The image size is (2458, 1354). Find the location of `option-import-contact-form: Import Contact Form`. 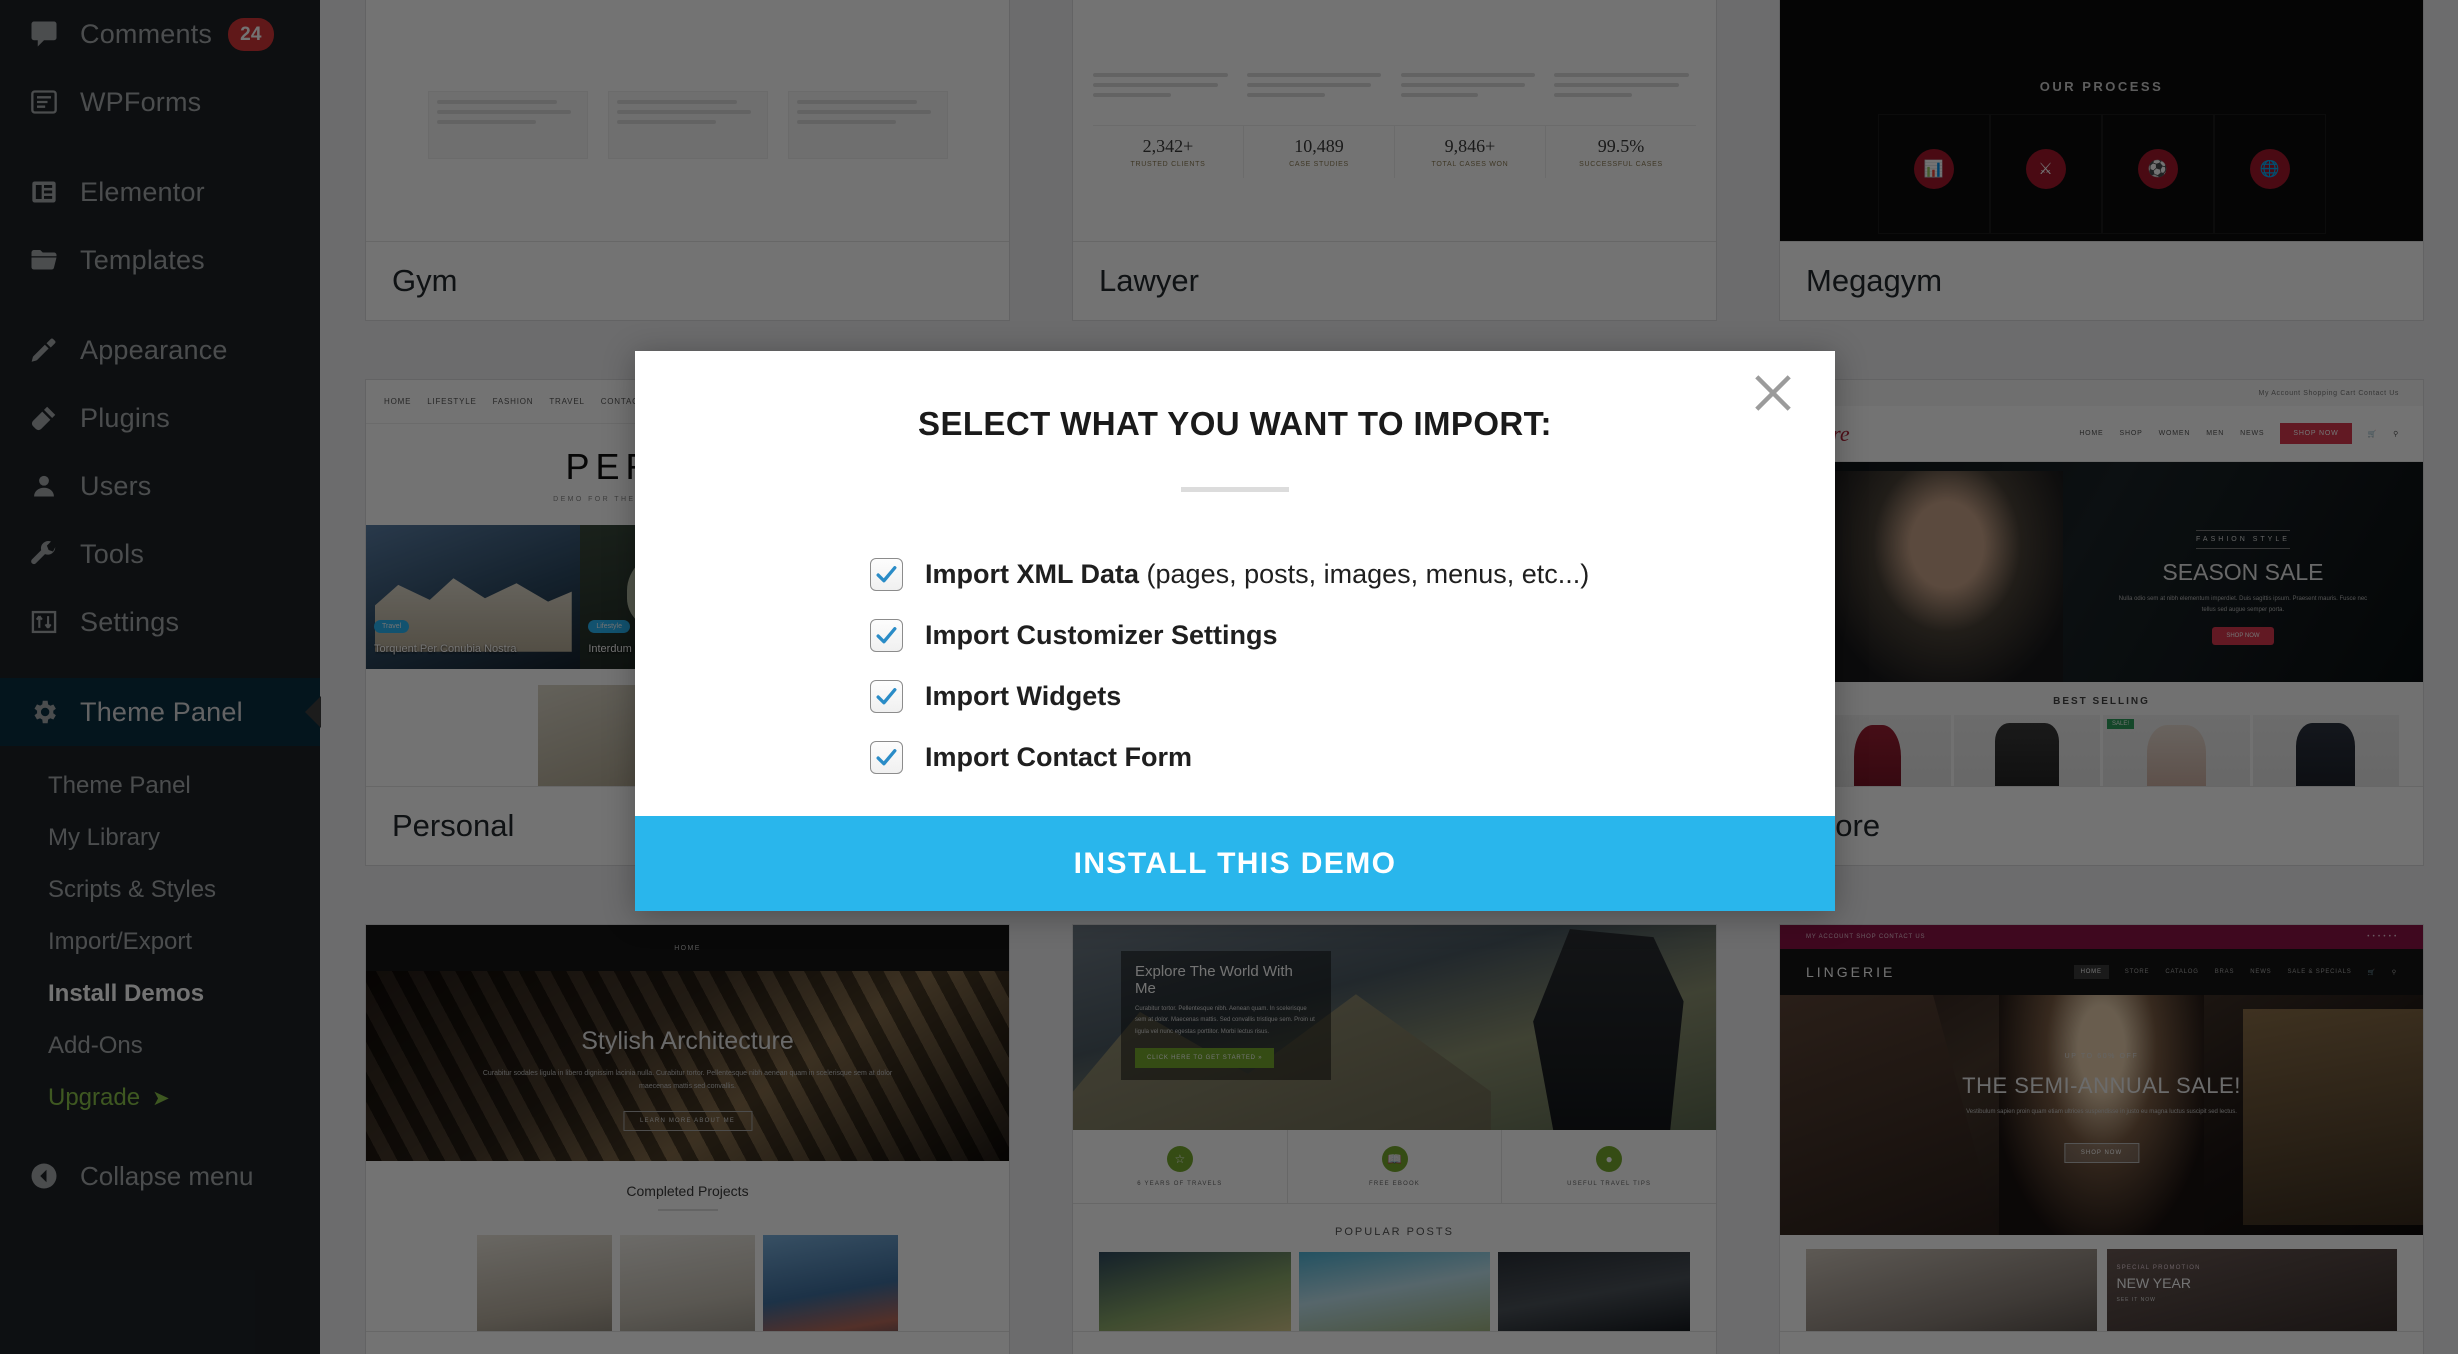

option-import-contact-form: Import Contact Form is located at coordinates (1352, 757).